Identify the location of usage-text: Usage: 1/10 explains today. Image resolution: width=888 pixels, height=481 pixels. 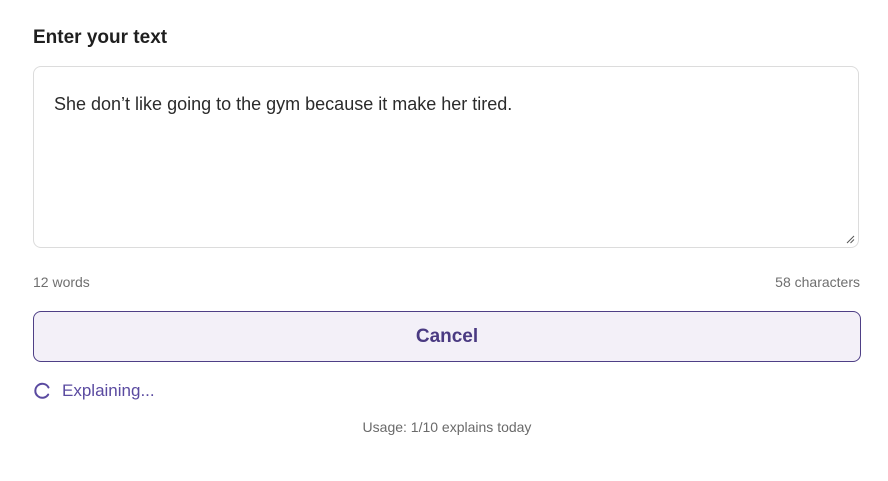
(447, 427).